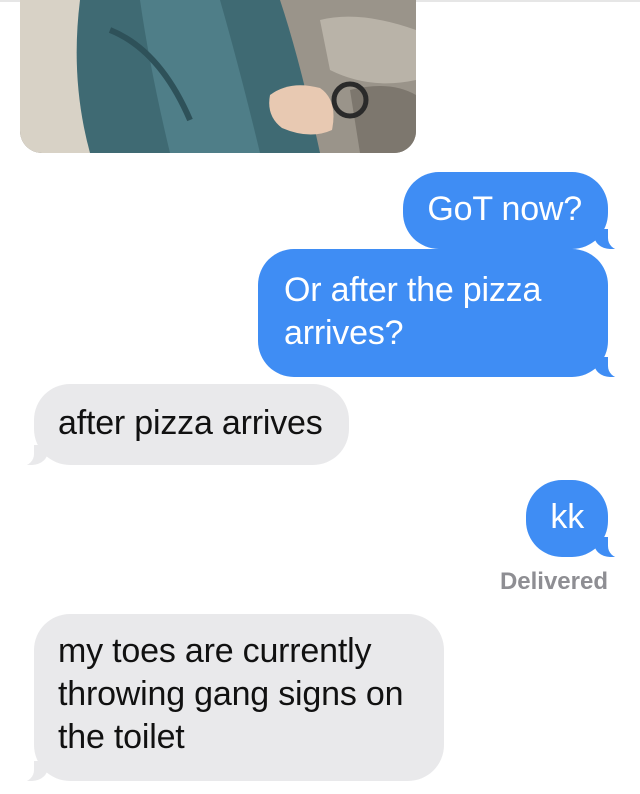  I want to click on message-bubble-outgoing: Or after the pizza arrives?, so click(444, 313).